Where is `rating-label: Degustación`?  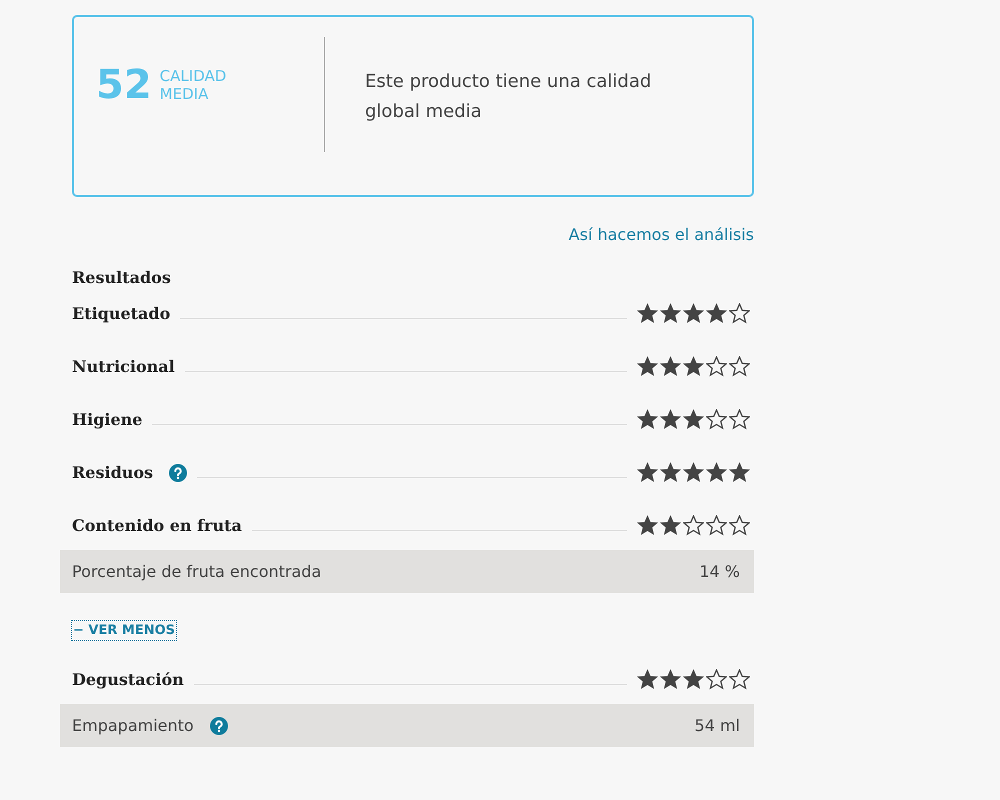 rating-label: Degustación is located at coordinates (128, 679).